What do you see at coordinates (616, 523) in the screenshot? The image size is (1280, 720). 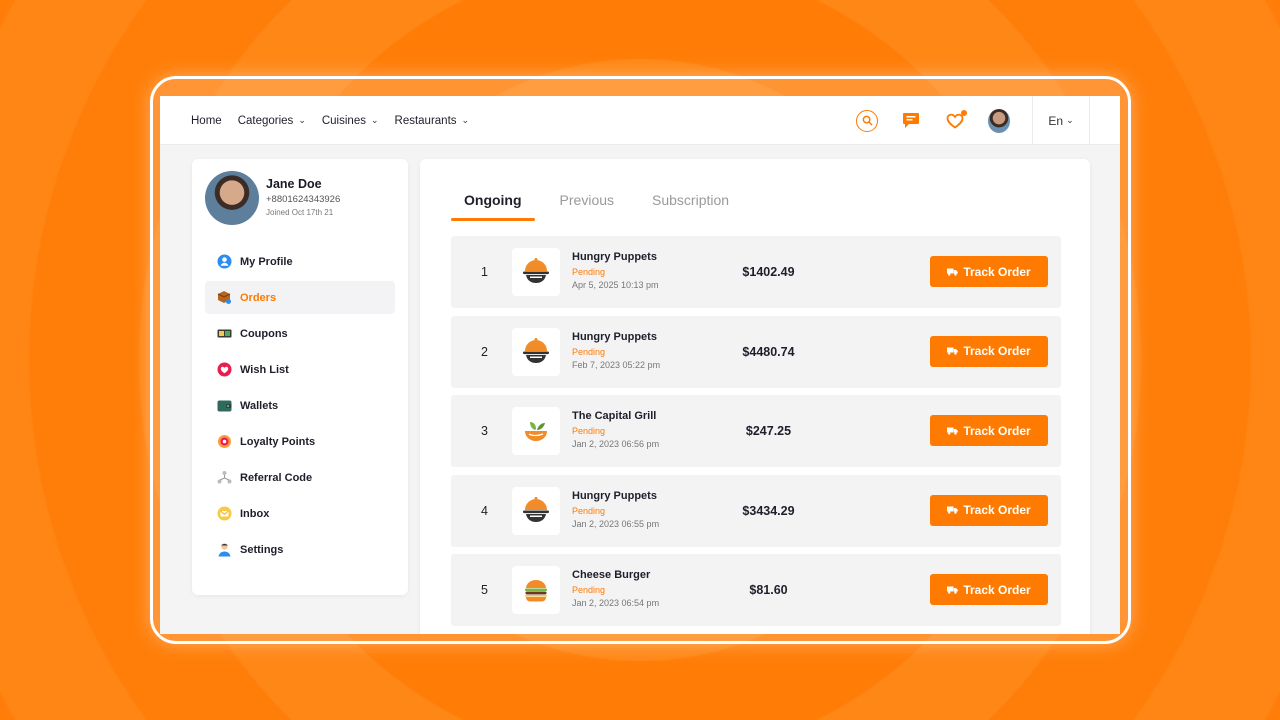 I see `order-date: Jan 2, 2023 06:55 pm` at bounding box center [616, 523].